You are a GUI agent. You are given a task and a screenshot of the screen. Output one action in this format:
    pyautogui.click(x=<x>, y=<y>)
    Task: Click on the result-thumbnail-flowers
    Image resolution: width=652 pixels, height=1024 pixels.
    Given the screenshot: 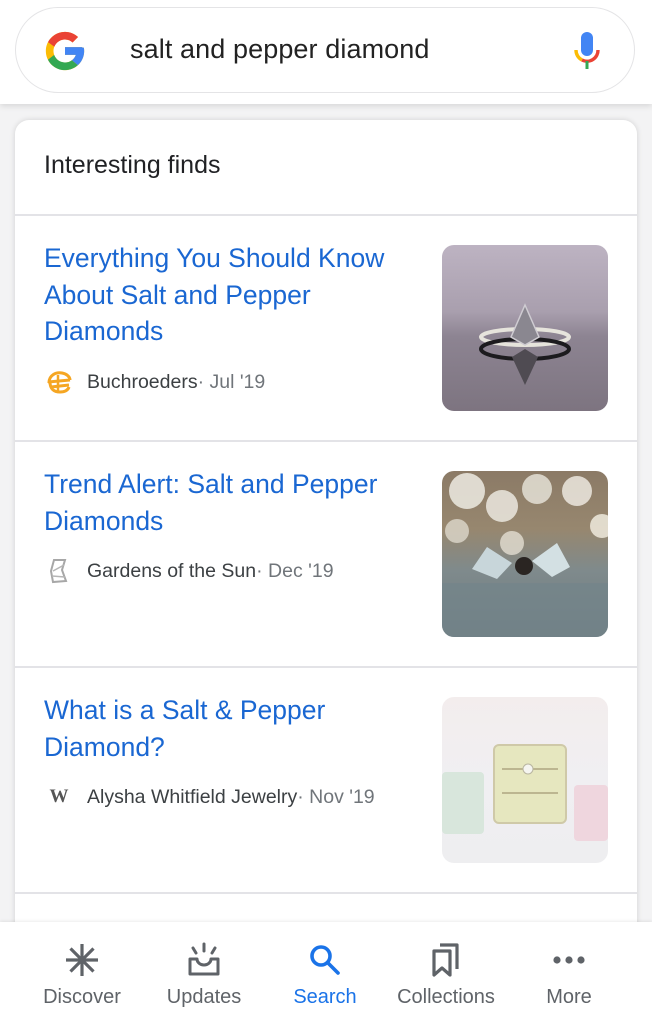 What is the action you would take?
    pyautogui.click(x=525, y=554)
    